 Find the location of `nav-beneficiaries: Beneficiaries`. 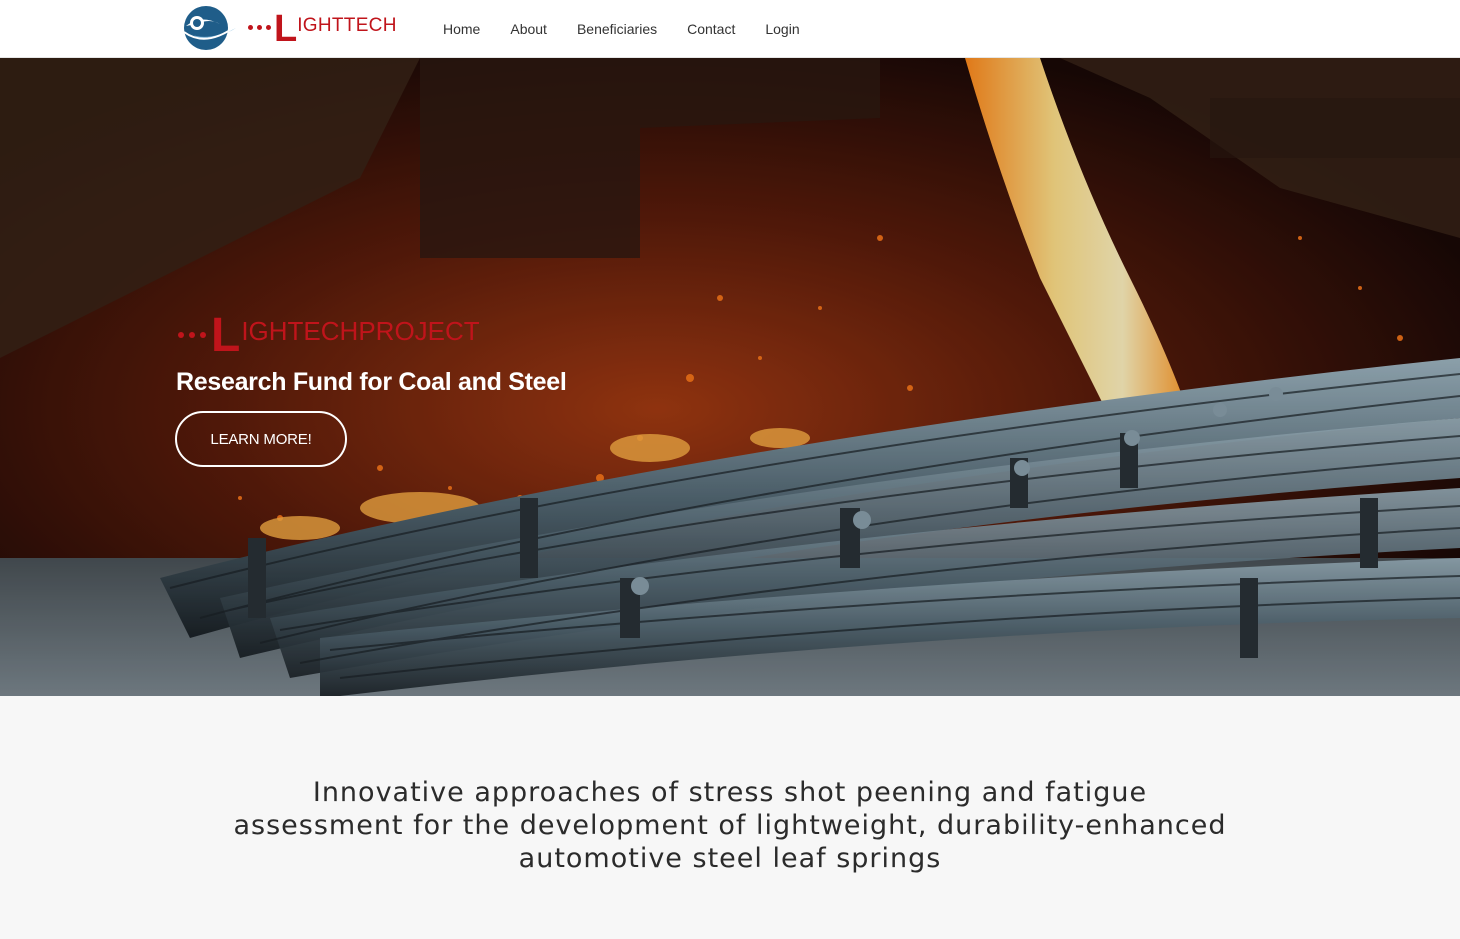

nav-beneficiaries: Beneficiaries is located at coordinates (617, 29).